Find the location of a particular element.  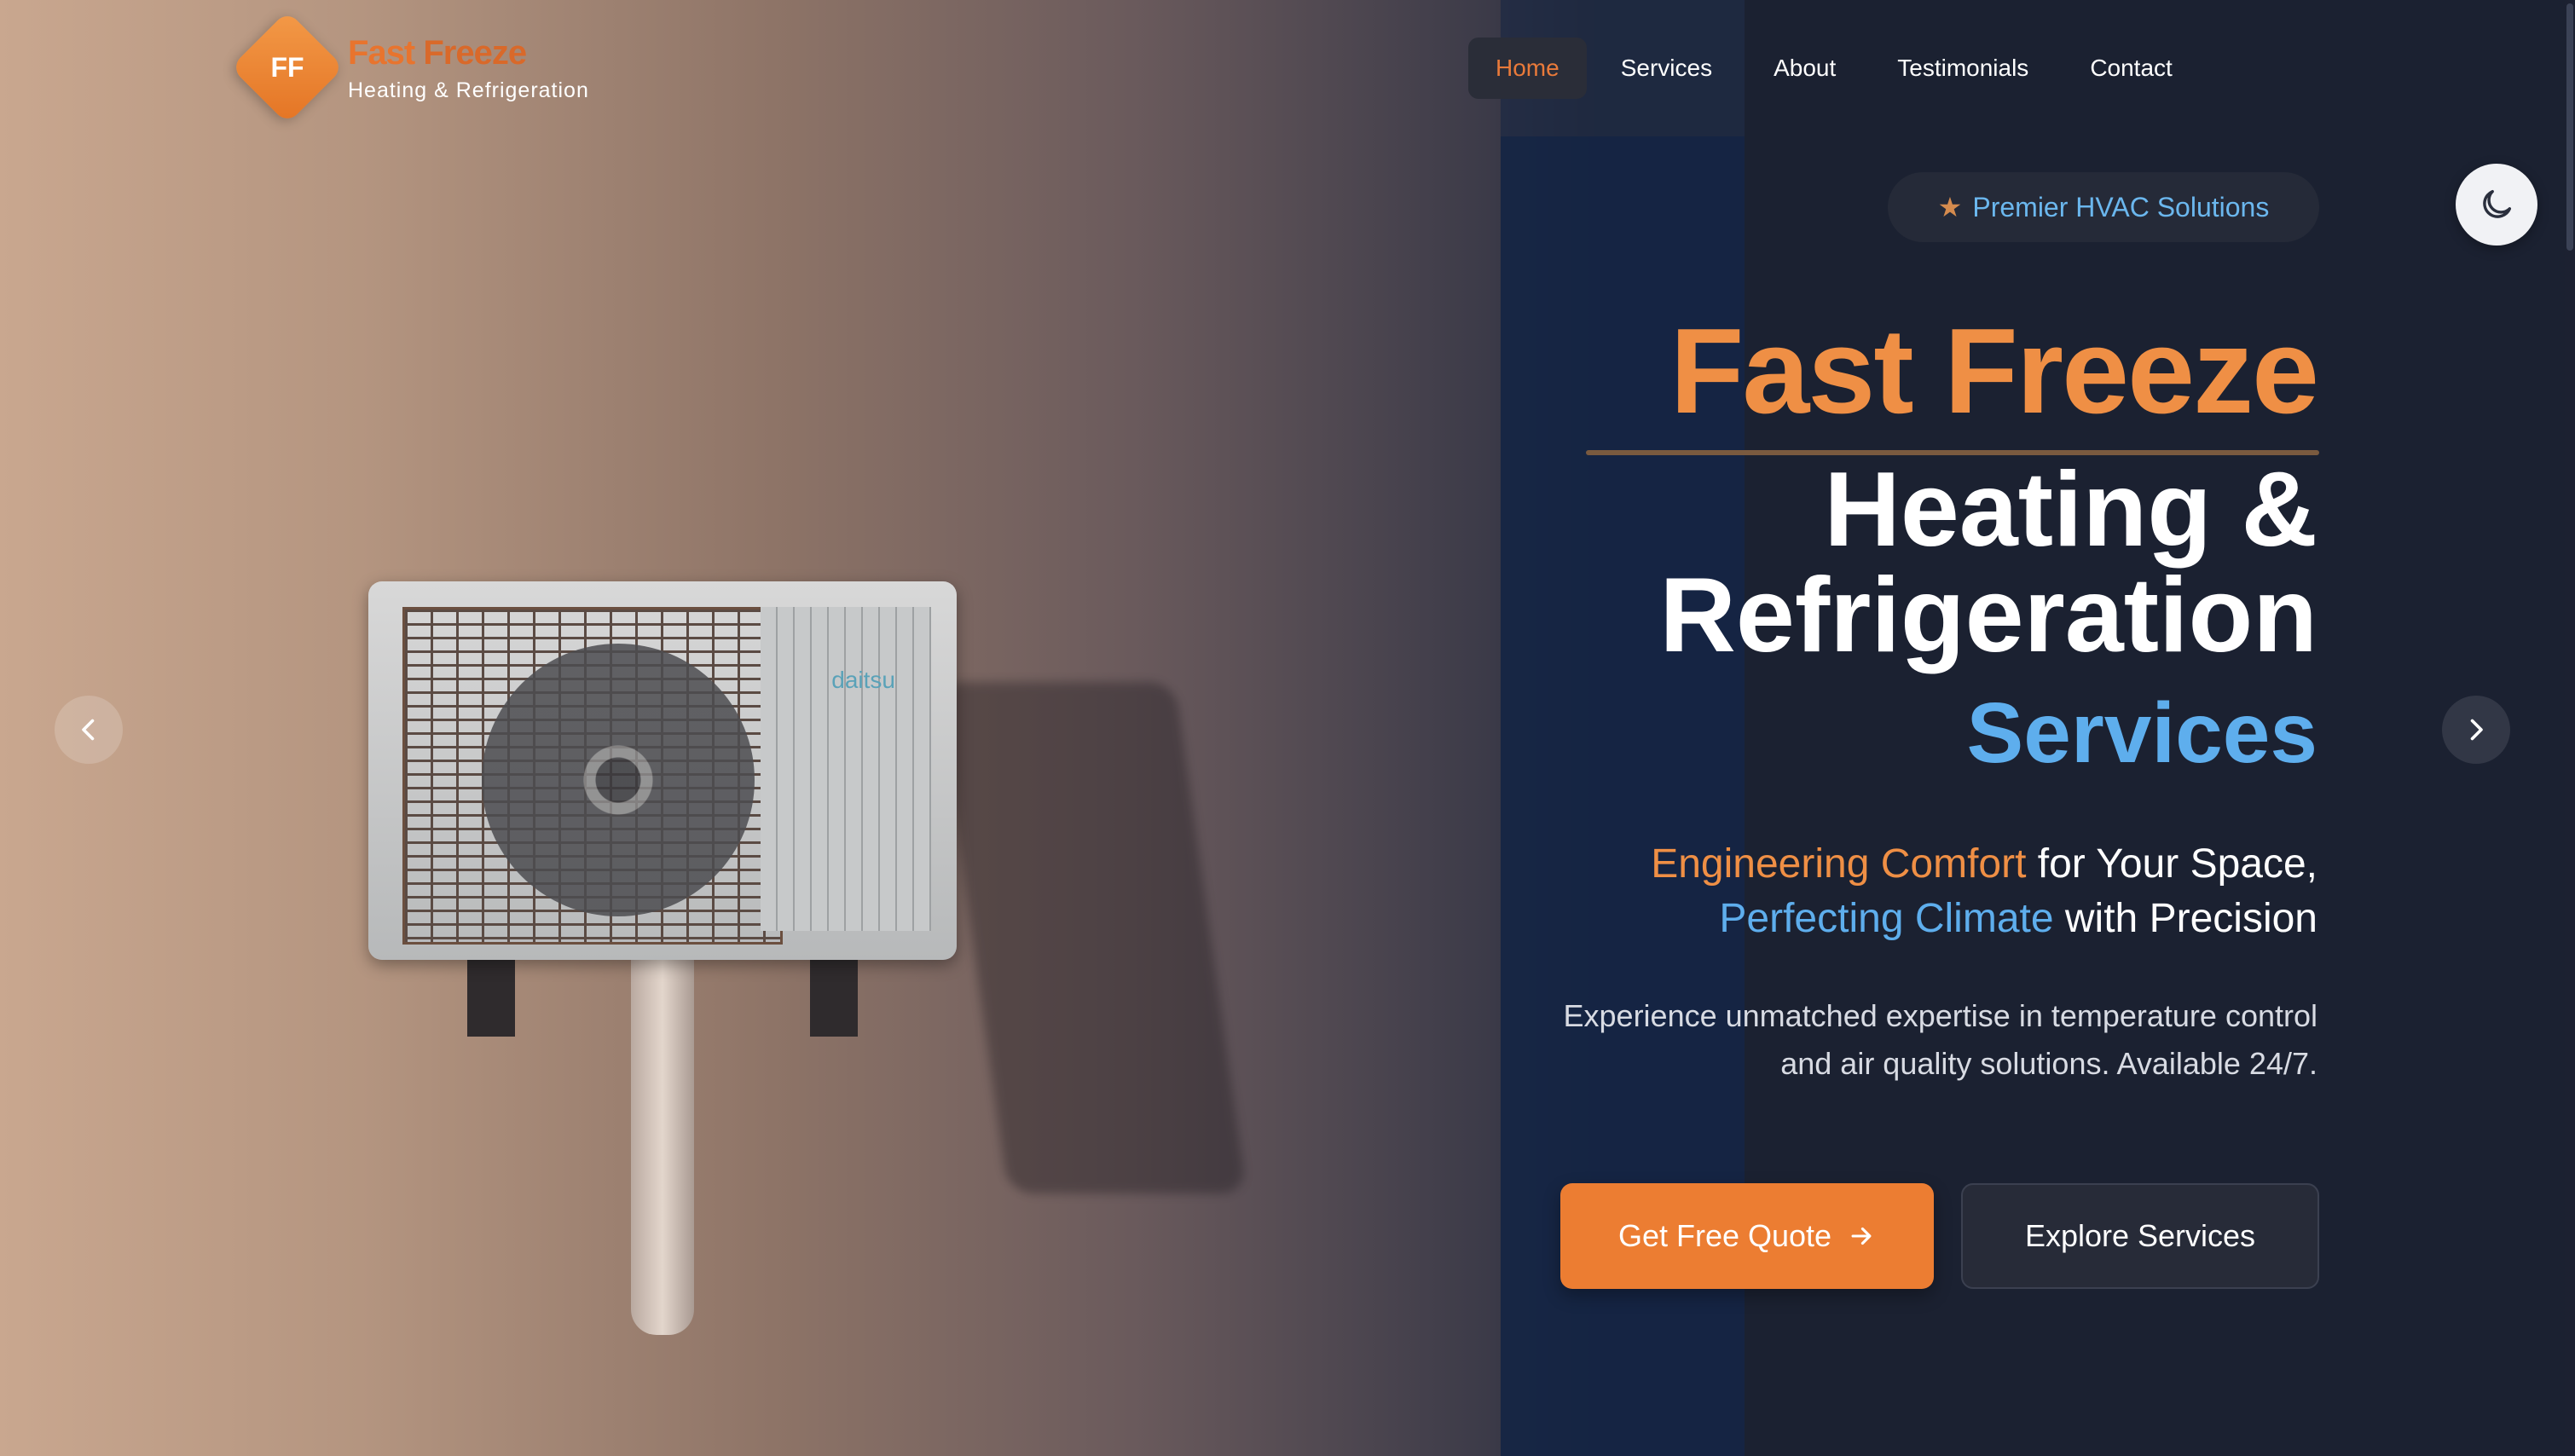

explore-services-button: Explore Services is located at coordinates (2140, 1236).